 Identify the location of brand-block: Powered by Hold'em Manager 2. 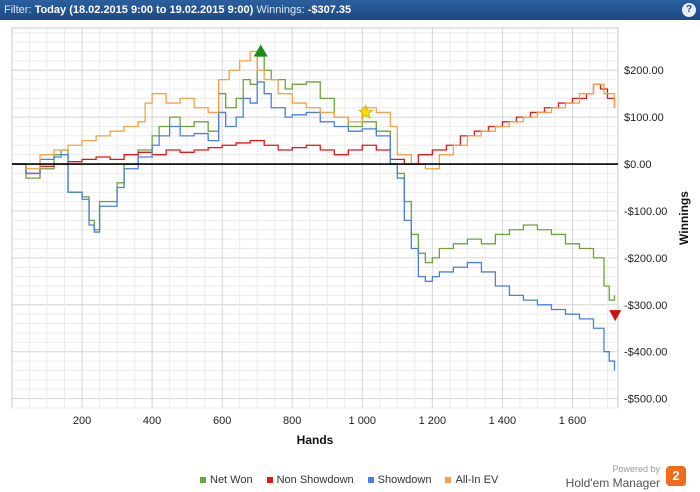
(626, 478).